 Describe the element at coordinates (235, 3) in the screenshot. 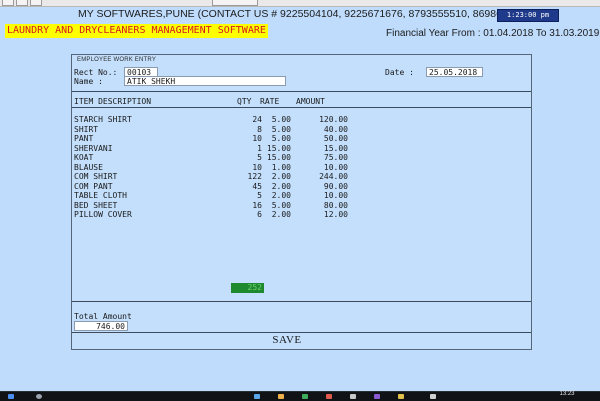

I see `toolbar-field` at that location.